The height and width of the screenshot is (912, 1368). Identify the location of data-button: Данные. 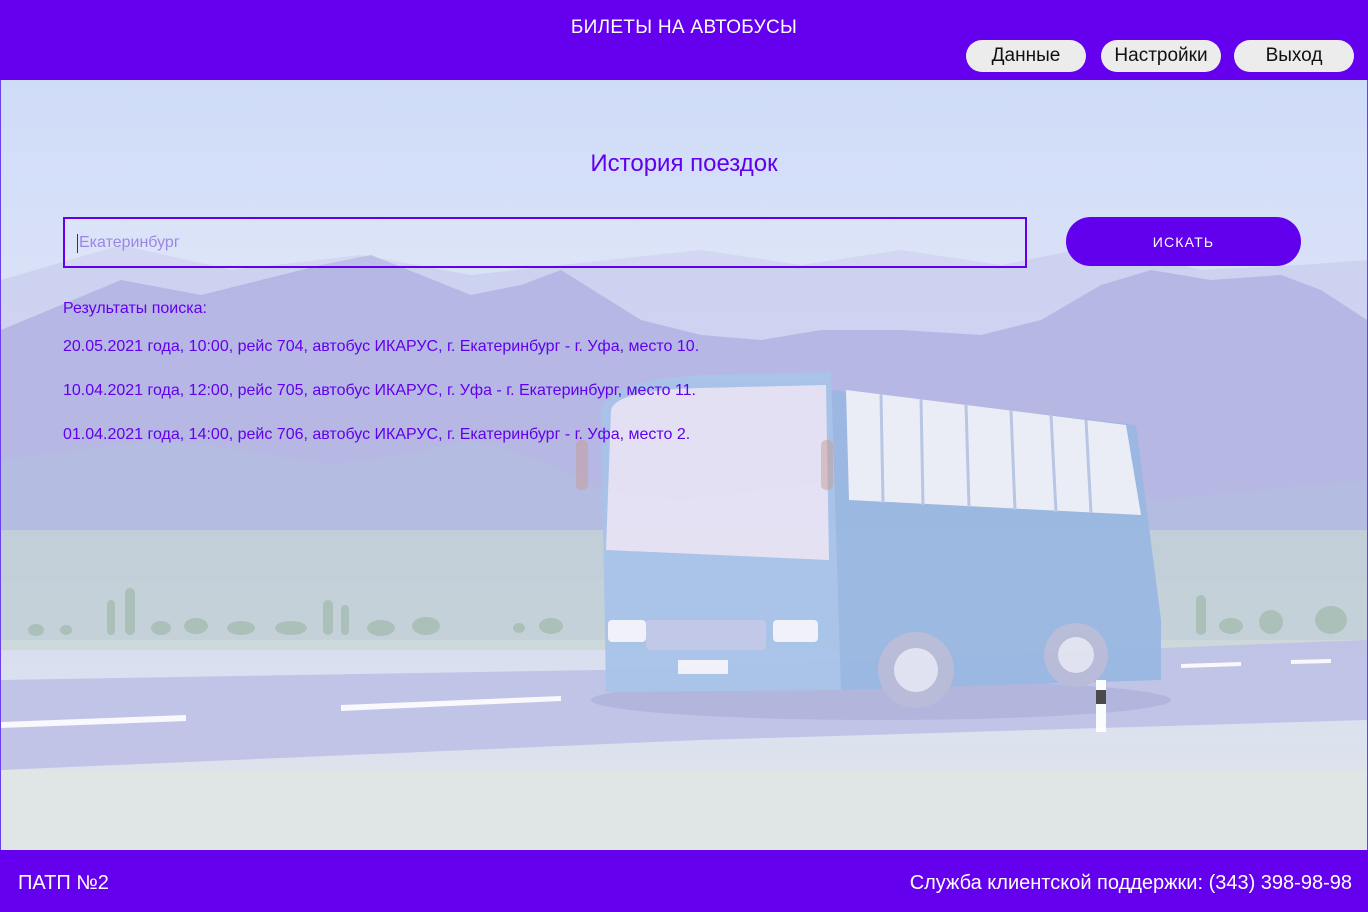
(1026, 56).